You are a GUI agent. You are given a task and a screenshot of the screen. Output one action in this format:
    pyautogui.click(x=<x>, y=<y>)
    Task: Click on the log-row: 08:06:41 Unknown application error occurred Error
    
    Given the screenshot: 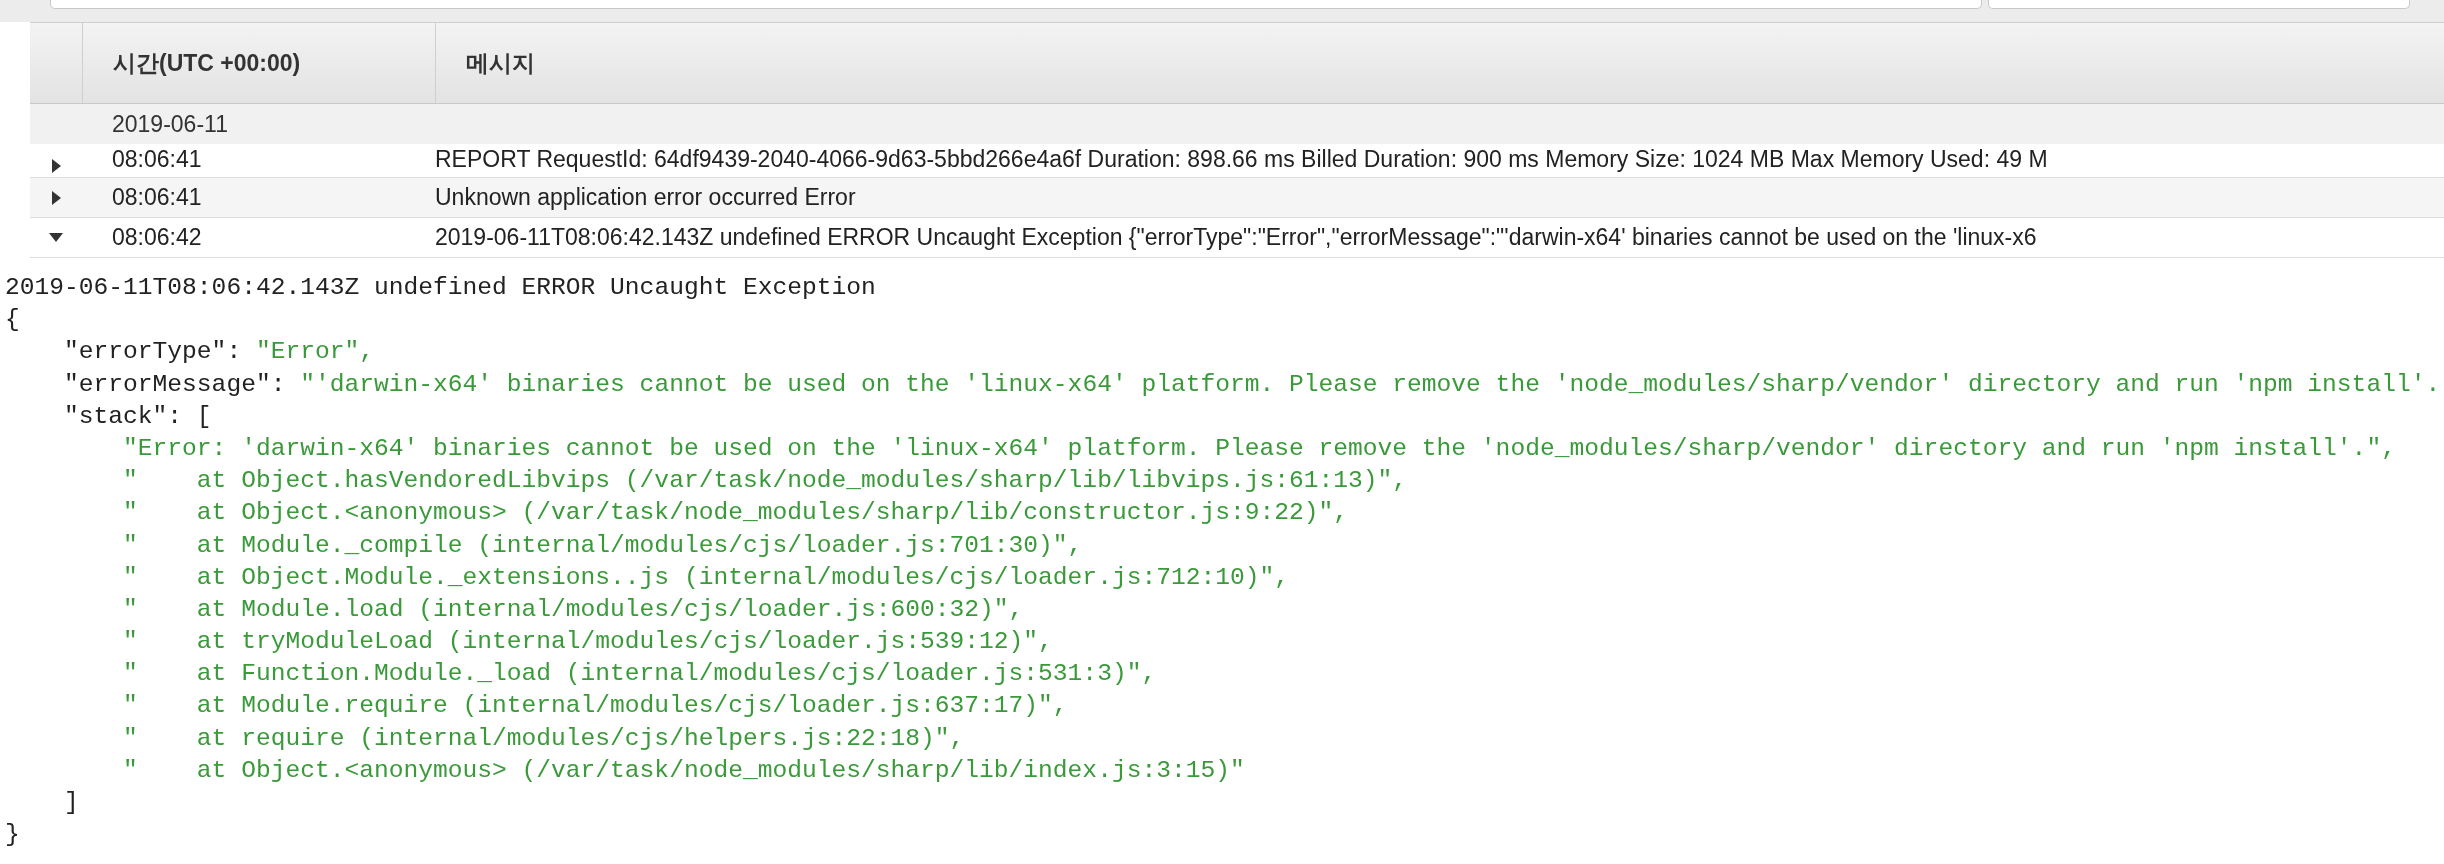 What is the action you would take?
    pyautogui.click(x=1237, y=198)
    